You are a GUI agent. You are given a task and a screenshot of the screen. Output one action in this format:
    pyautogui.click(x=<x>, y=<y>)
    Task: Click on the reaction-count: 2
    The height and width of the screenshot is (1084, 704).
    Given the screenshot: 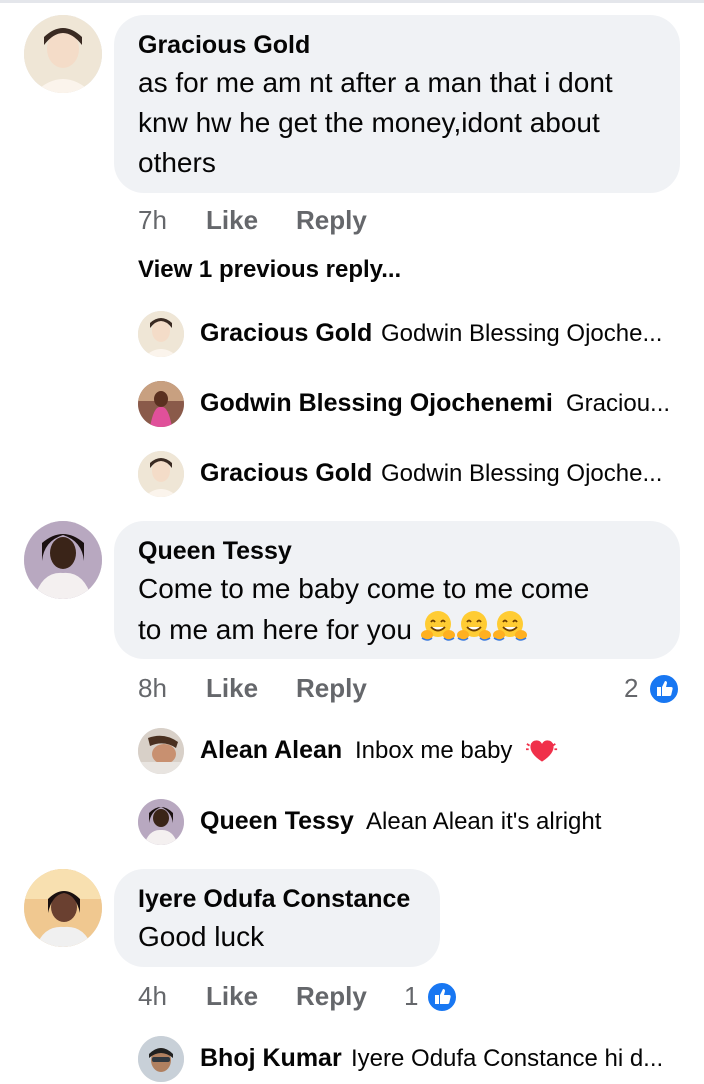 What is the action you would take?
    pyautogui.click(x=631, y=688)
    